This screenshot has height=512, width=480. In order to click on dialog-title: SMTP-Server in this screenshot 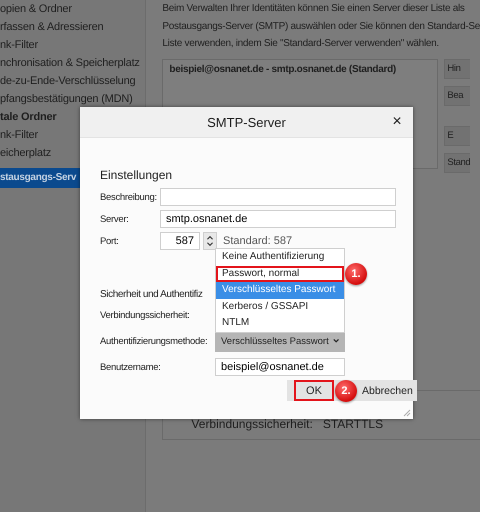, I will do `click(246, 122)`.